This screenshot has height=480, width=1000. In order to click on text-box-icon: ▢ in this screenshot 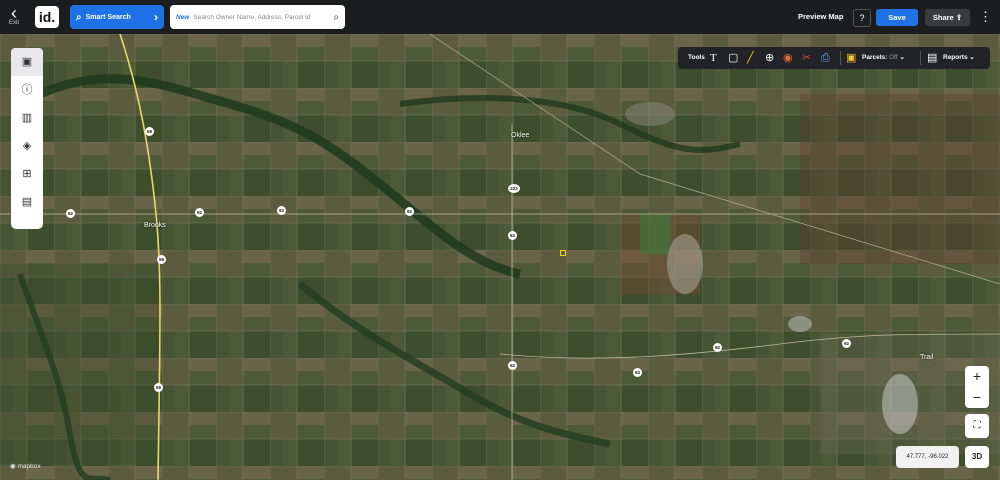, I will do `click(733, 58)`.